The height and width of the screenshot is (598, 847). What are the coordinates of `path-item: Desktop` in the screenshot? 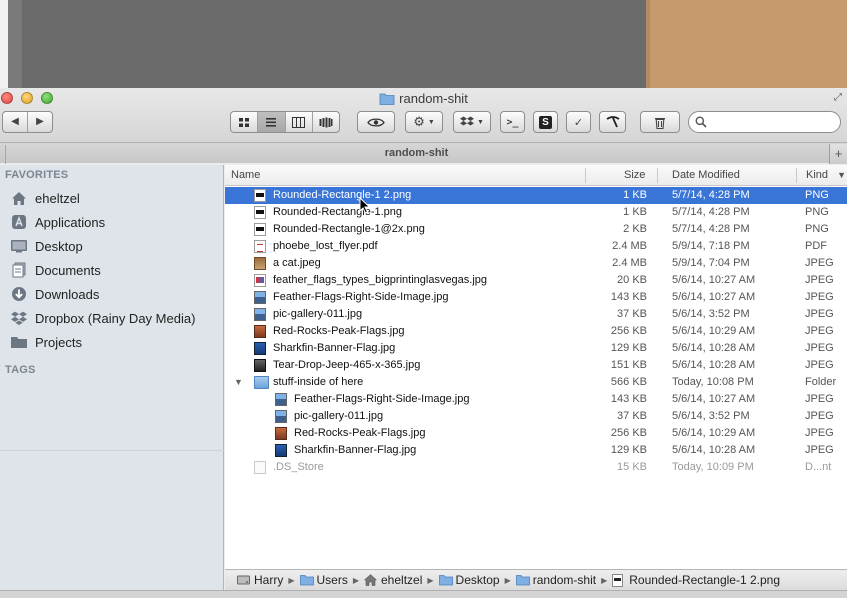 It's located at (469, 580).